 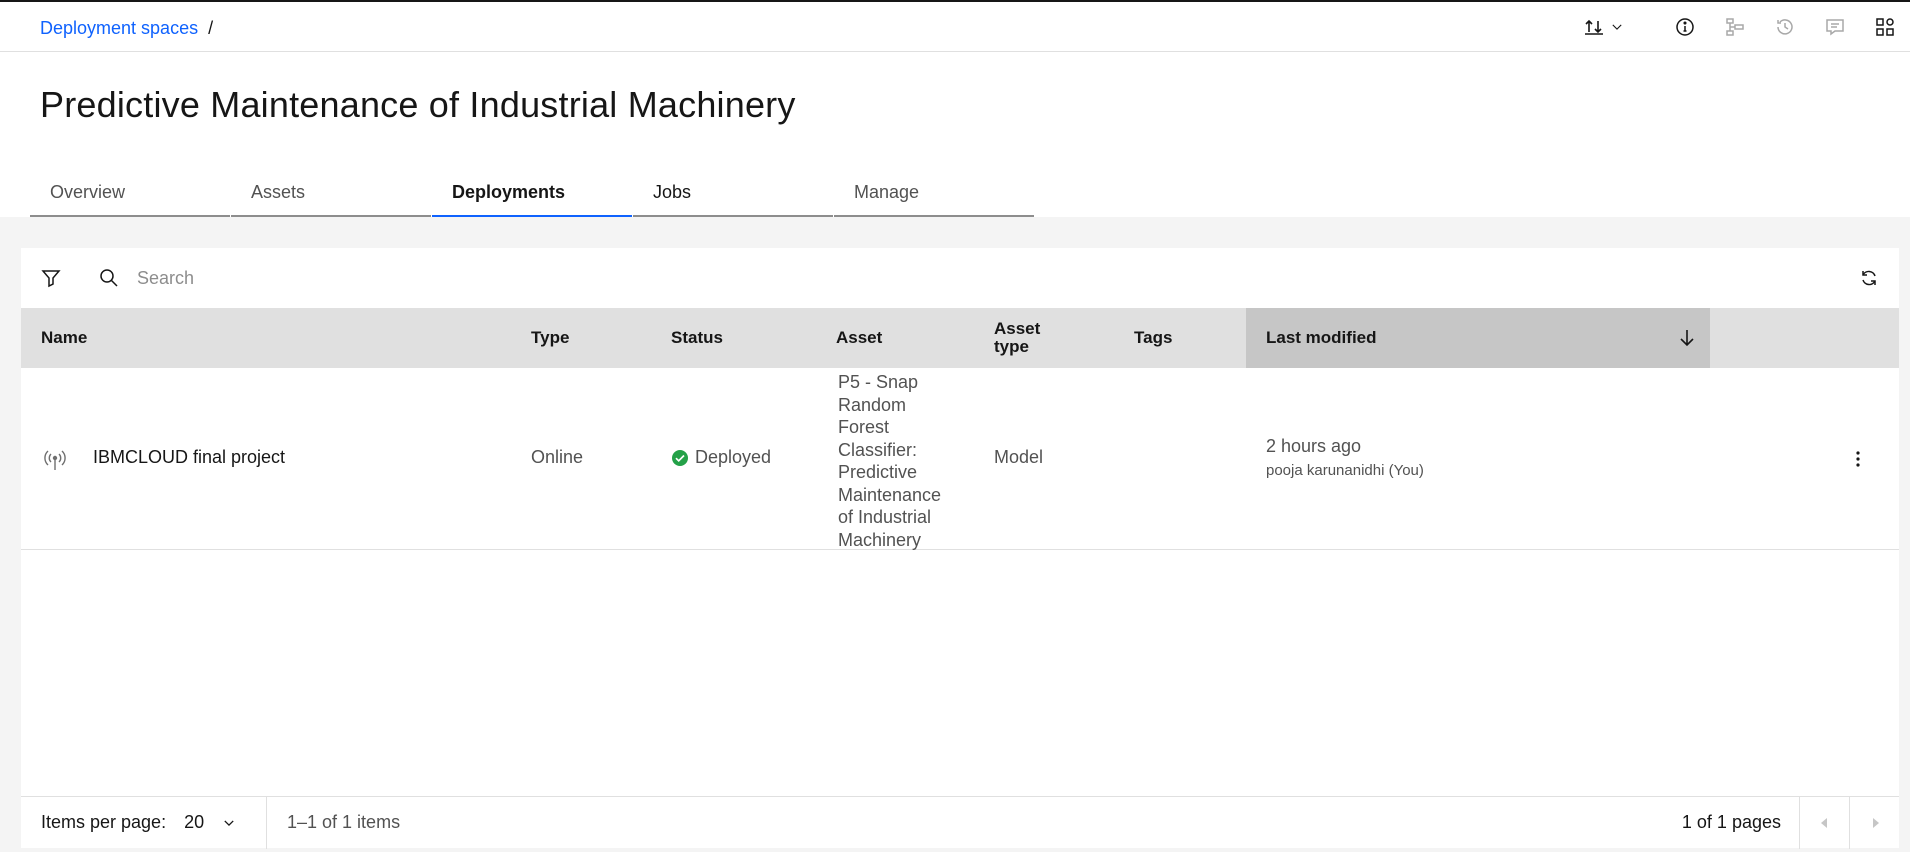 I want to click on row-overflow-menu-button, so click(x=1858, y=459).